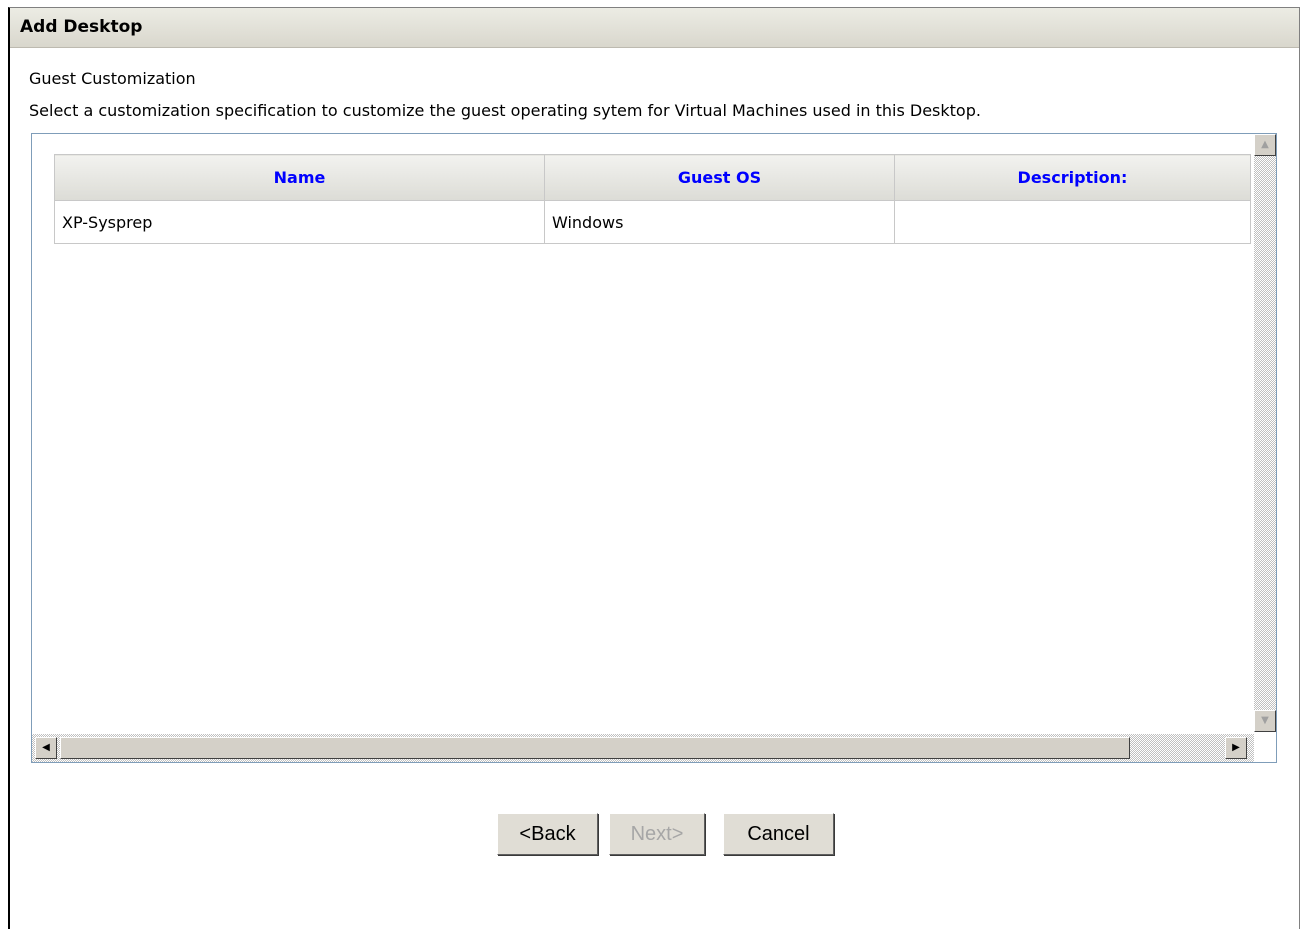 Image resolution: width=1304 pixels, height=930 pixels. Describe the element at coordinates (654, 28) in the screenshot. I see `dialog-title: Add Desktop` at that location.